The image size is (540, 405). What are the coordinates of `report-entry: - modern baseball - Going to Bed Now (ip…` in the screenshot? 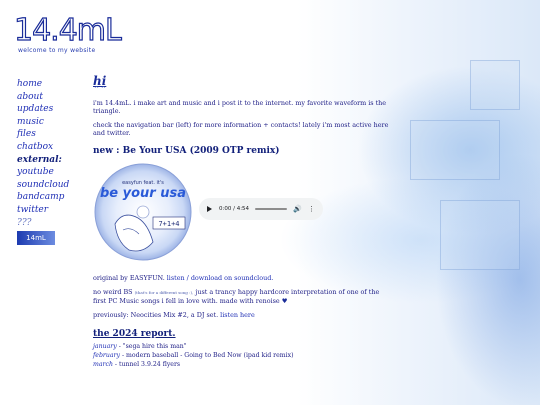 It's located at (207, 355).